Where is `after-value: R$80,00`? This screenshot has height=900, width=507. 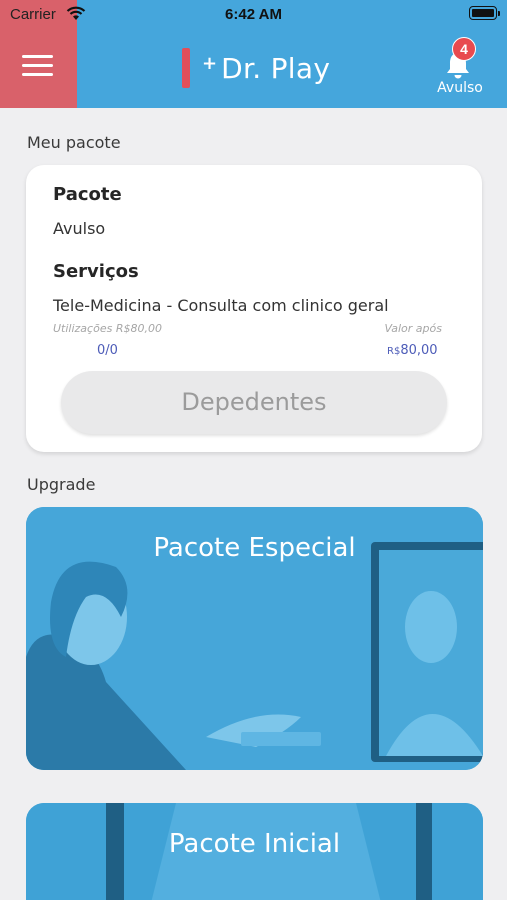
after-value: R$80,00 is located at coordinates (412, 350).